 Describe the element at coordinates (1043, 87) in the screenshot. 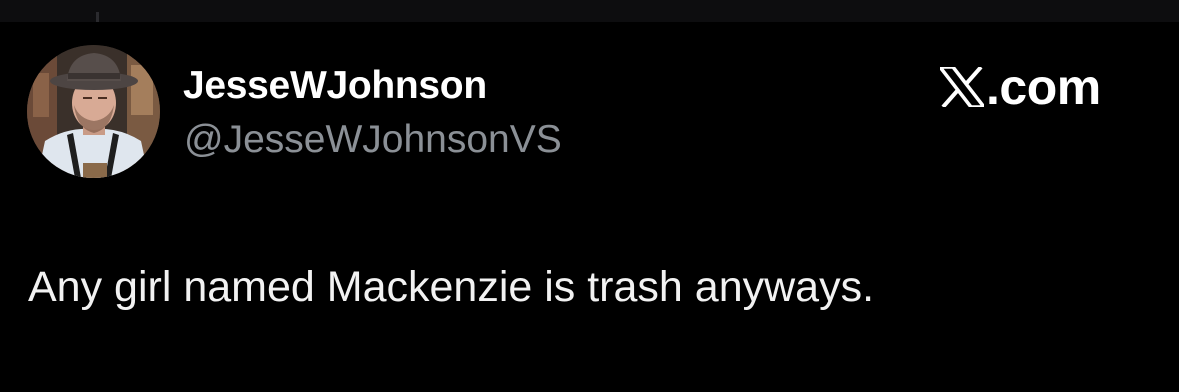

I see `brand-domain-suffix: .com` at that location.